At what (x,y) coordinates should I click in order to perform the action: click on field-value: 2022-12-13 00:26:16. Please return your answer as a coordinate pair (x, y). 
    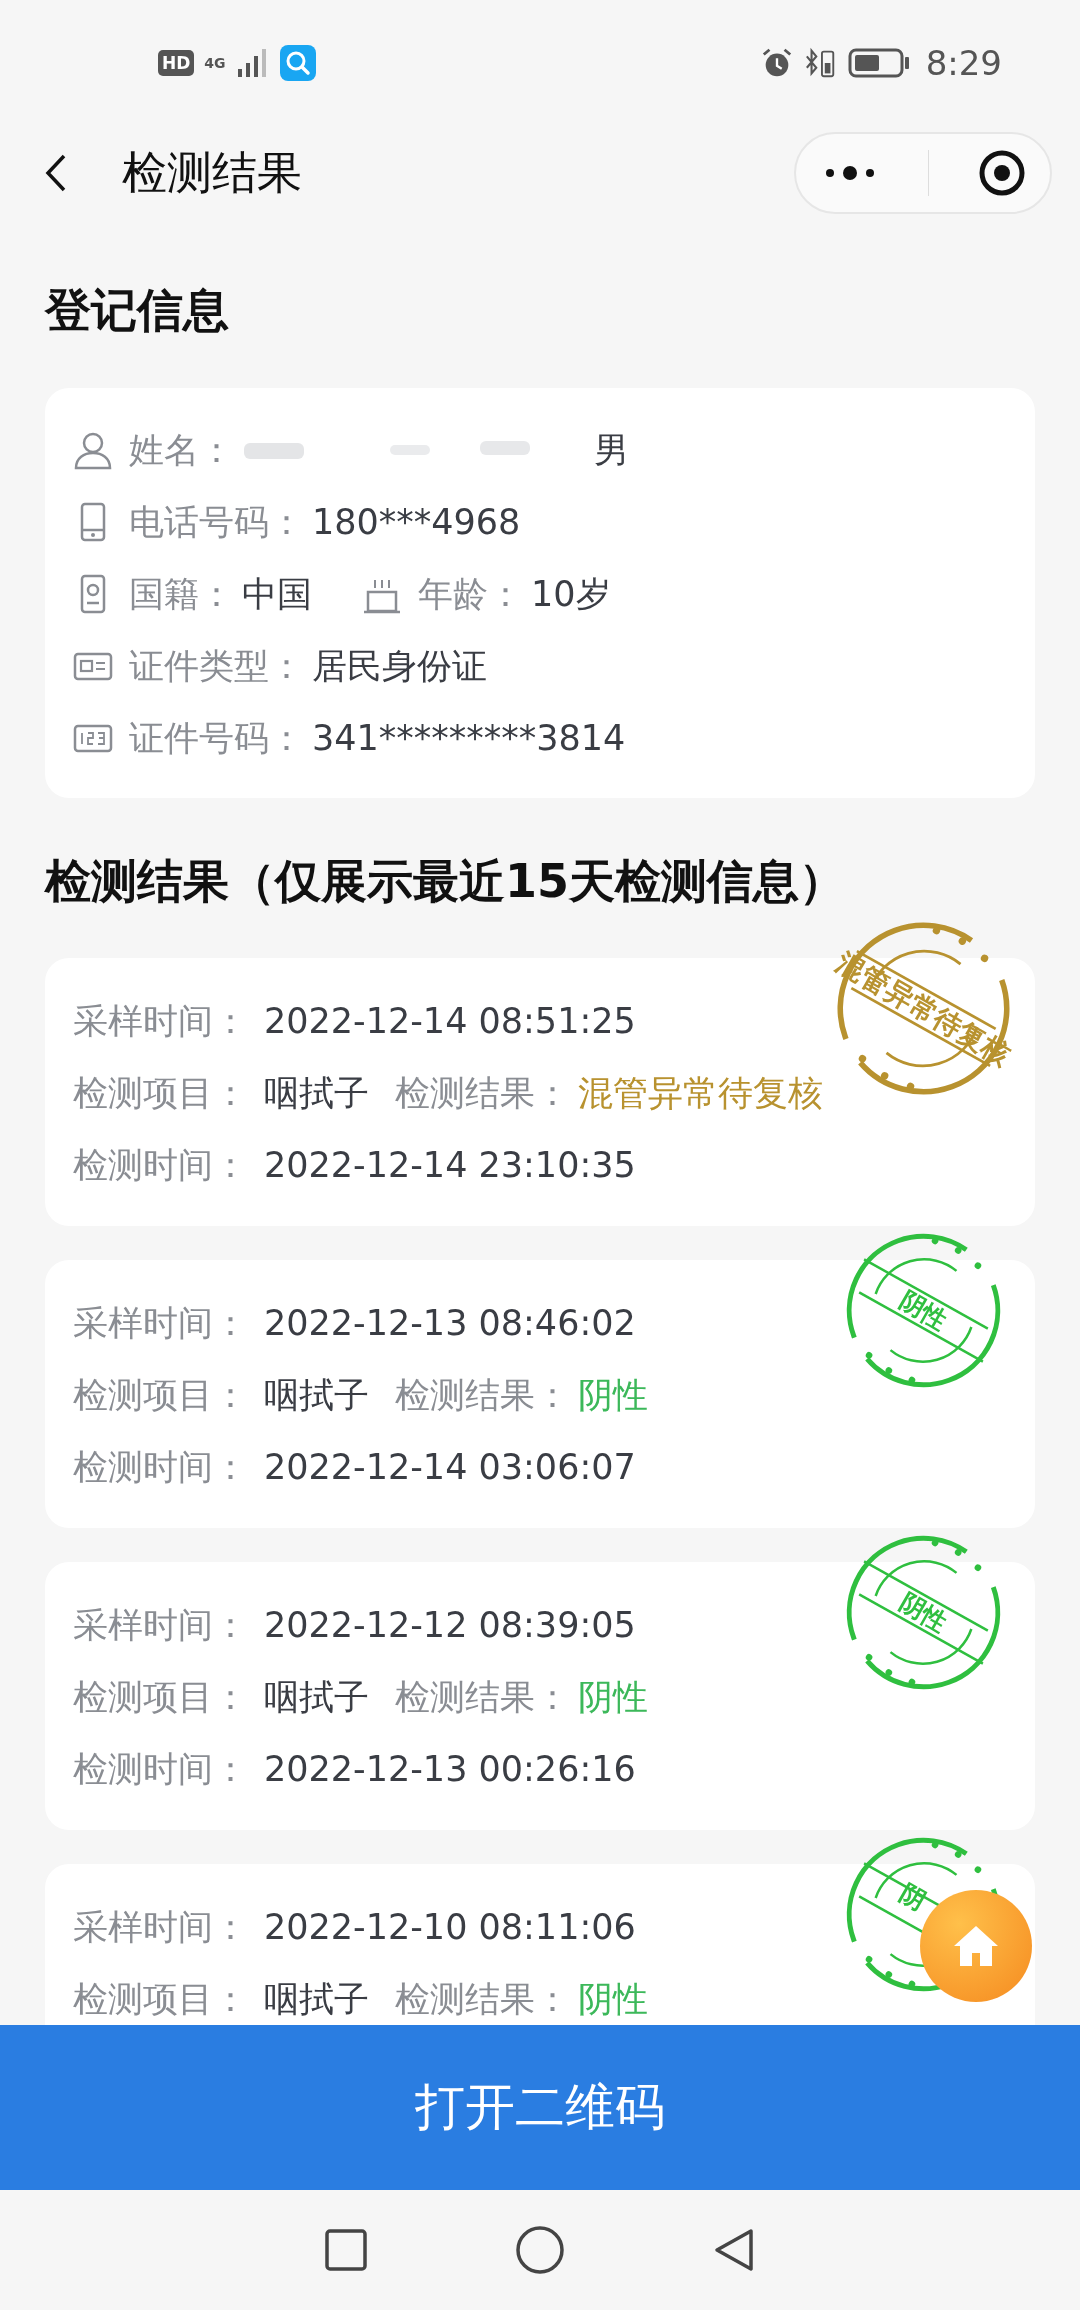
    Looking at the image, I should click on (450, 1769).